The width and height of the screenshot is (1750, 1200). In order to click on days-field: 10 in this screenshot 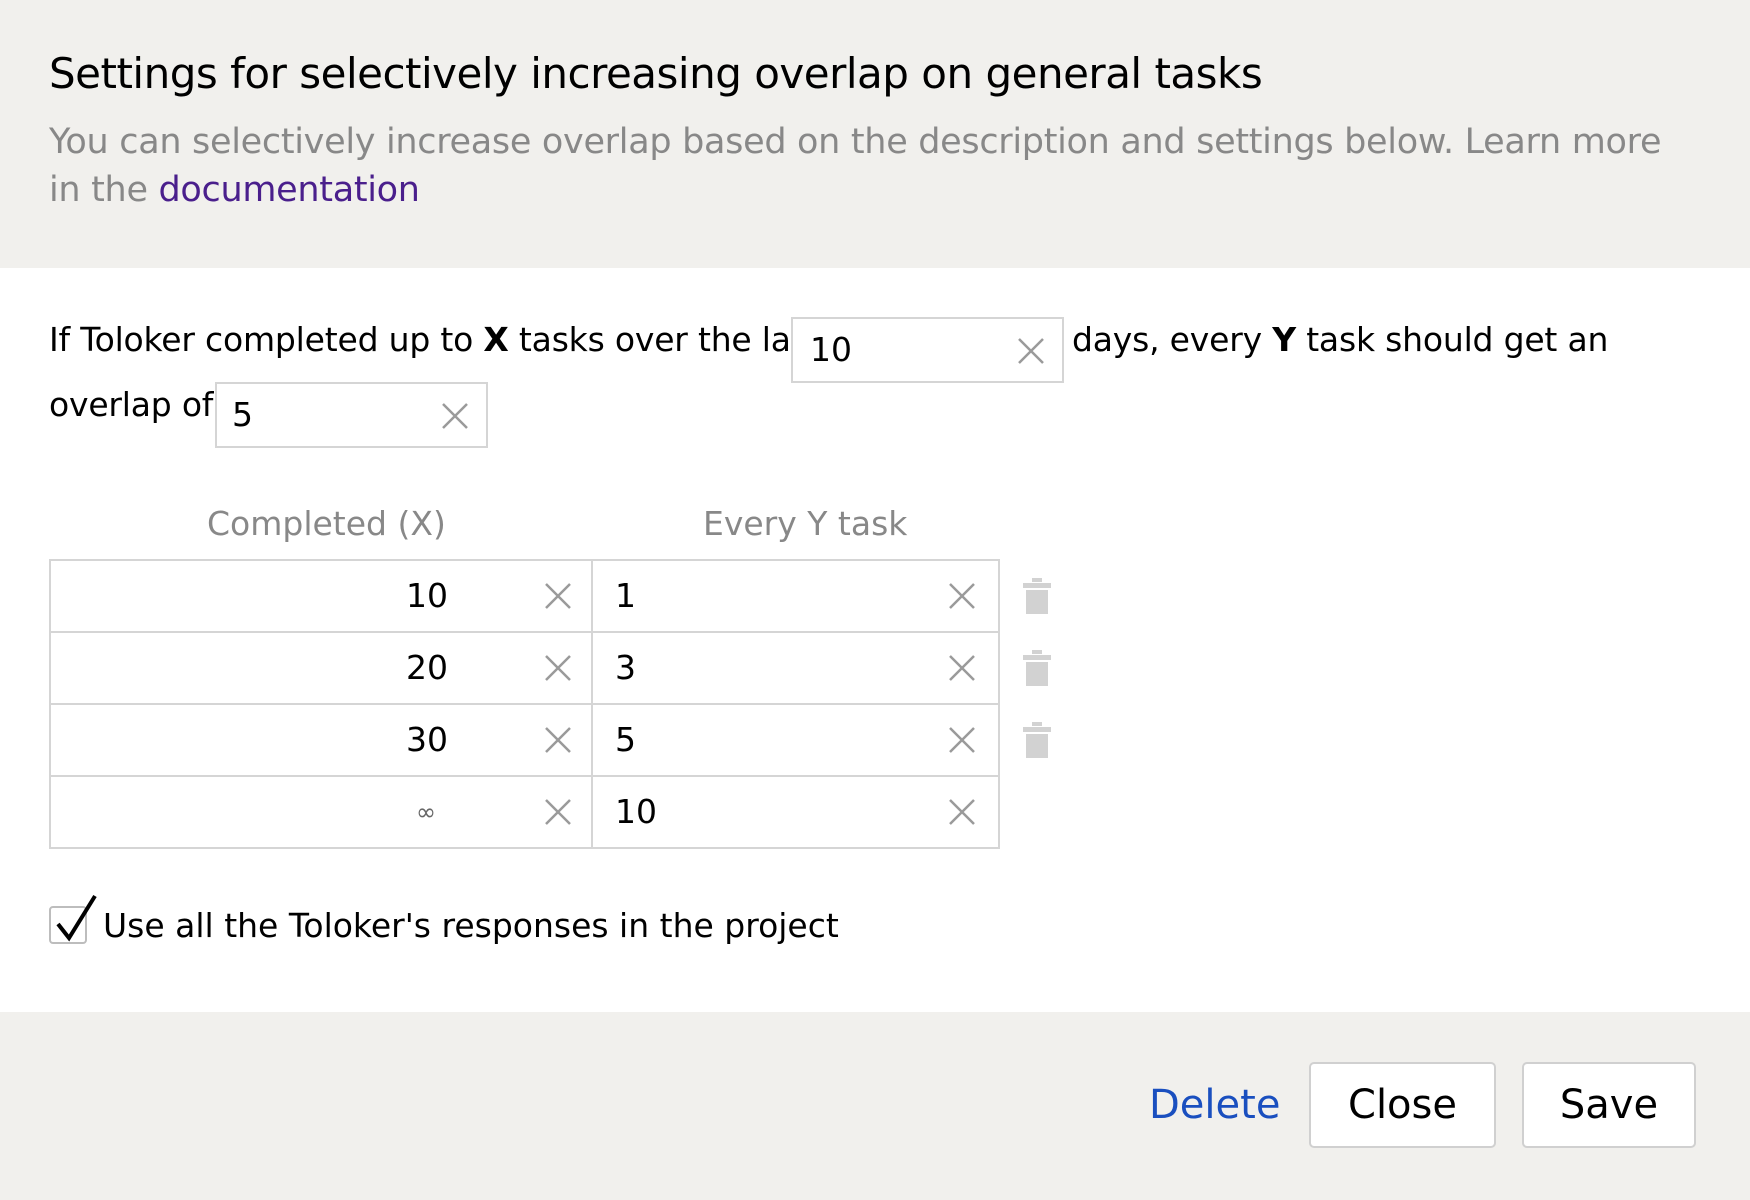, I will do `click(927, 350)`.